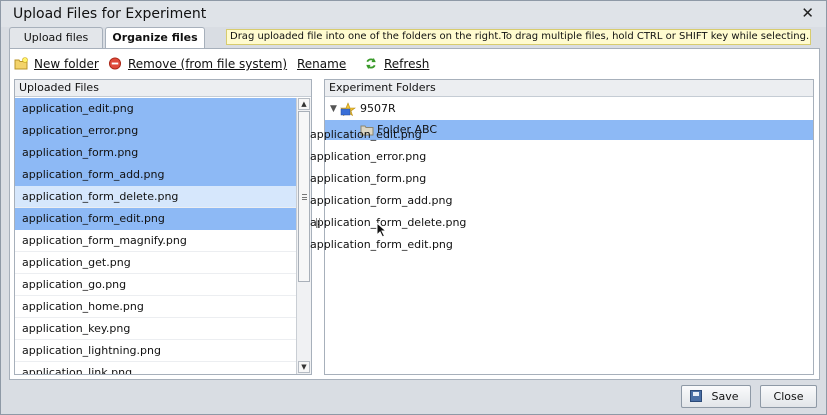 This screenshot has width=827, height=415. I want to click on remove-link: Remove (from file system), so click(207, 64).